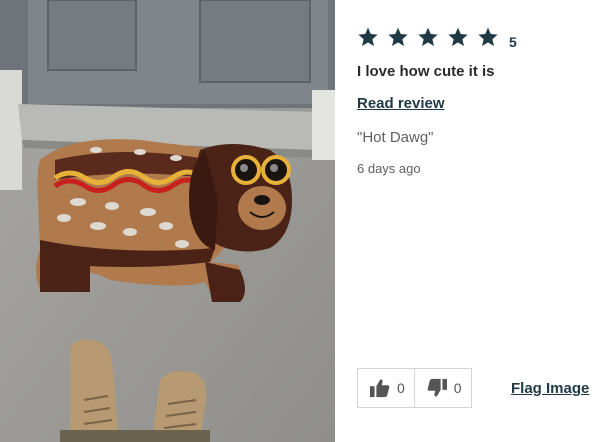  Describe the element at coordinates (550, 388) in the screenshot. I see `flag-image-link: Flag Image` at that location.